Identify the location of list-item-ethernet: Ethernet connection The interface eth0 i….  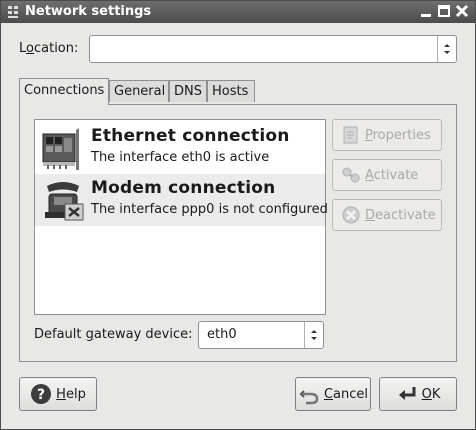
(180, 148).